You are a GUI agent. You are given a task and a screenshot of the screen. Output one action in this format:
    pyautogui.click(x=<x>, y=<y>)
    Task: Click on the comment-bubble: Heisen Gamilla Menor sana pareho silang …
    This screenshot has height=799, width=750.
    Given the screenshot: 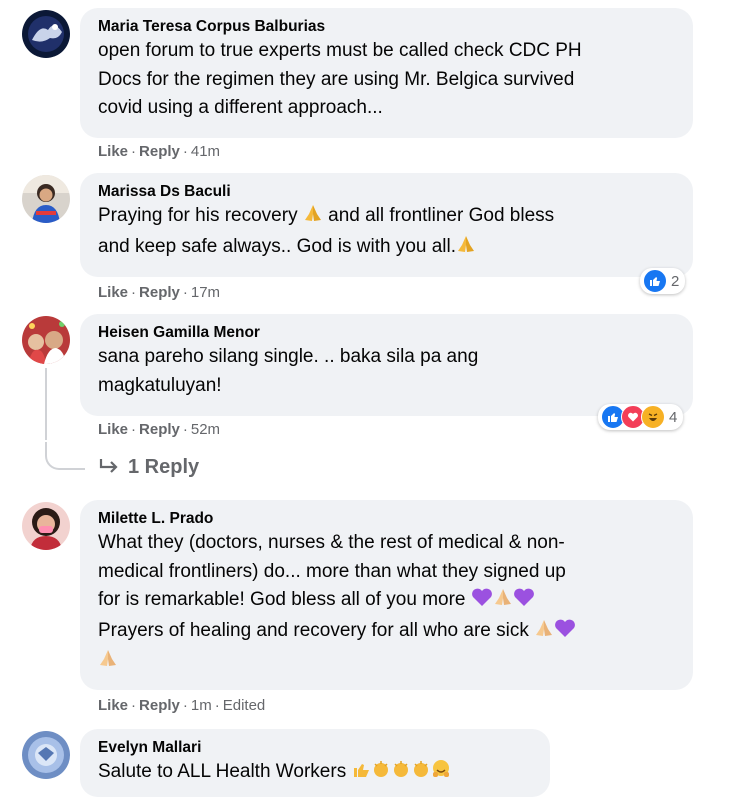 What is the action you would take?
    pyautogui.click(x=386, y=365)
    